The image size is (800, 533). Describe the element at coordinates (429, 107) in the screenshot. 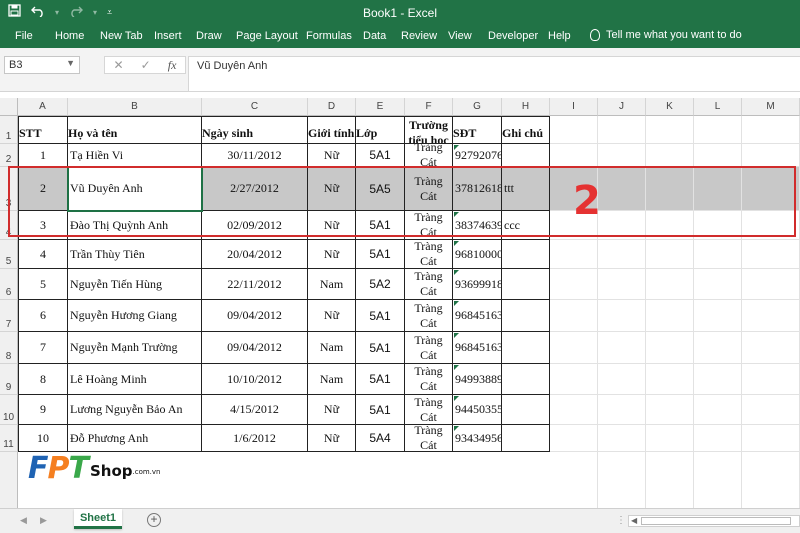

I see `column-header-f: F` at that location.